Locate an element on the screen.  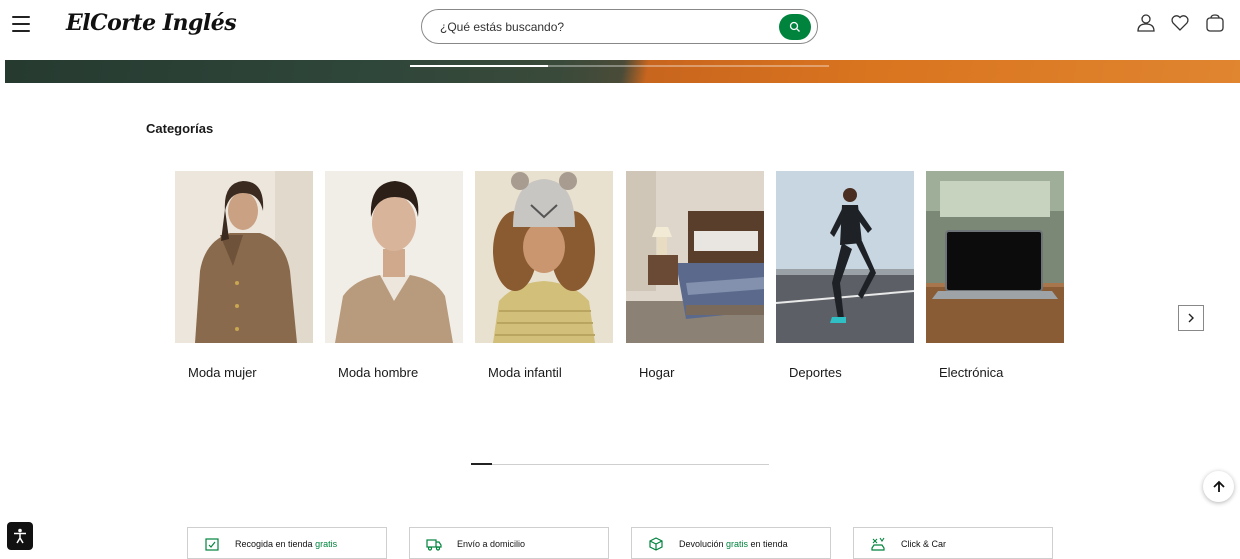
hero-banner is located at coordinates (622, 71).